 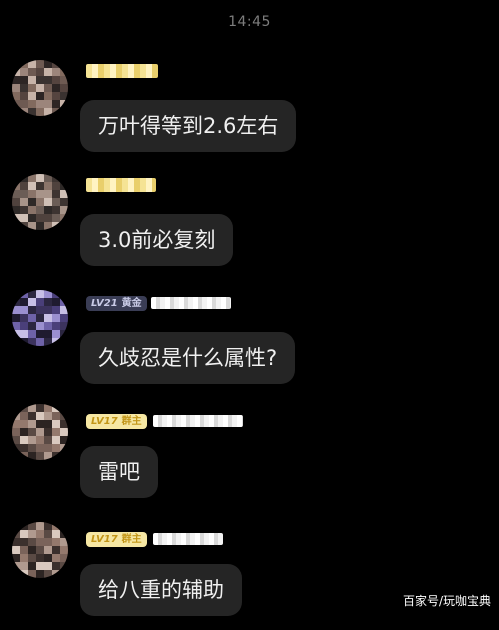 I want to click on sender-name-row: LV21 黄金, so click(x=158, y=303).